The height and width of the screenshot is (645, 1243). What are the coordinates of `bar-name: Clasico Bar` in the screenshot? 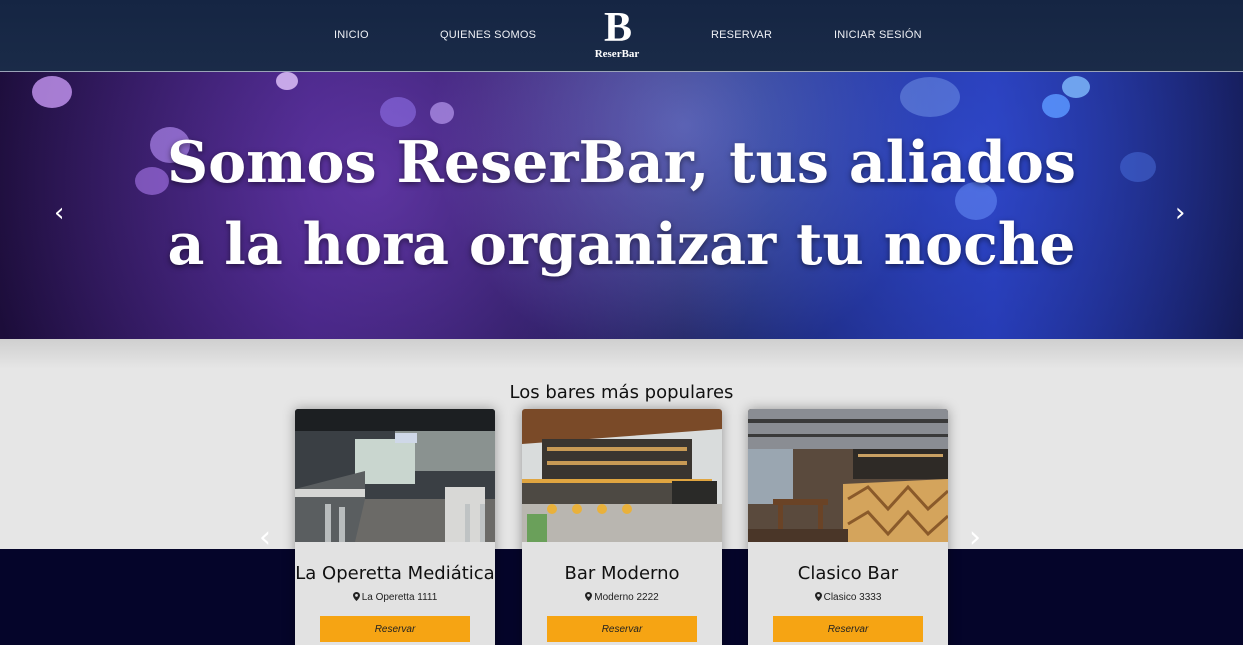 It's located at (848, 573).